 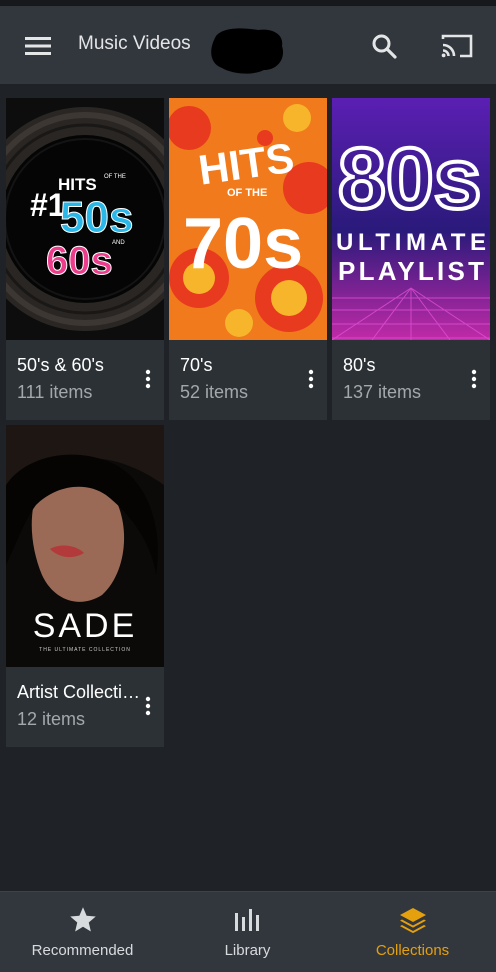 I want to click on collection-name: 80's, so click(x=359, y=365).